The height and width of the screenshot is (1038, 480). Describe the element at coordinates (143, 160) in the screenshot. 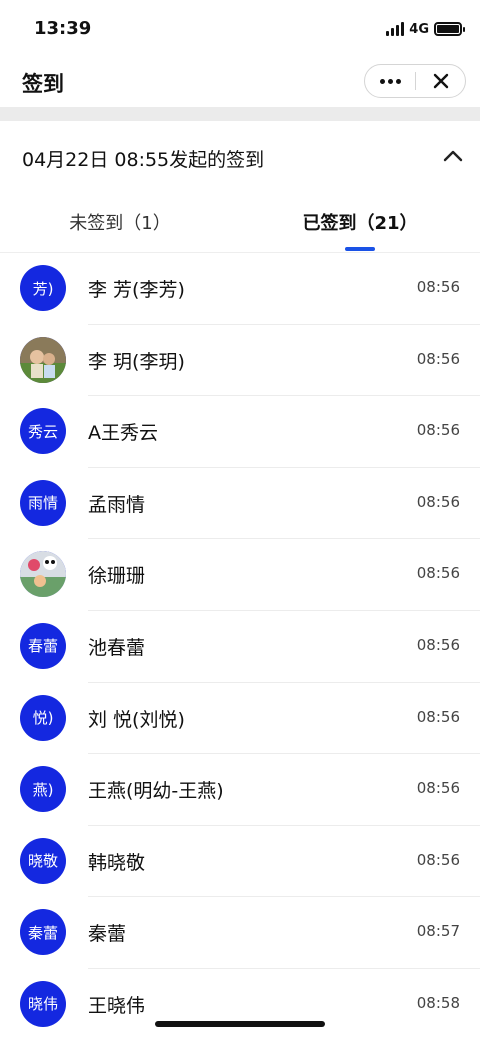

I see `checkin-title: 04月22日 08:55发起的签到` at that location.